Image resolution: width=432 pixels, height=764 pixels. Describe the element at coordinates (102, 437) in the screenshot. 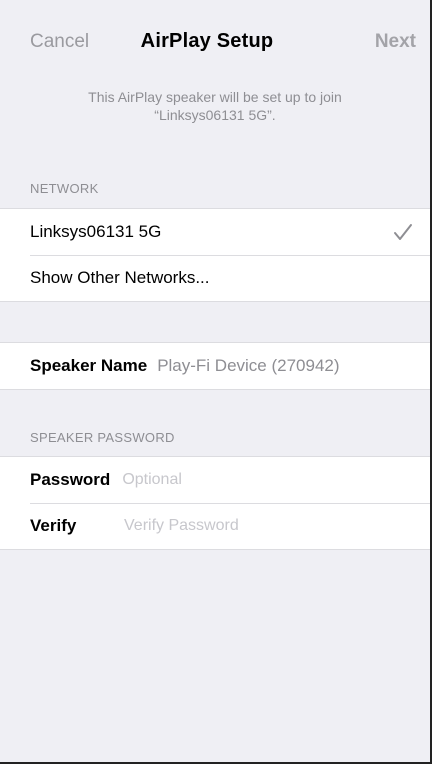

I see `speaker-password-section-header: SPEAKER PASSWORD` at that location.